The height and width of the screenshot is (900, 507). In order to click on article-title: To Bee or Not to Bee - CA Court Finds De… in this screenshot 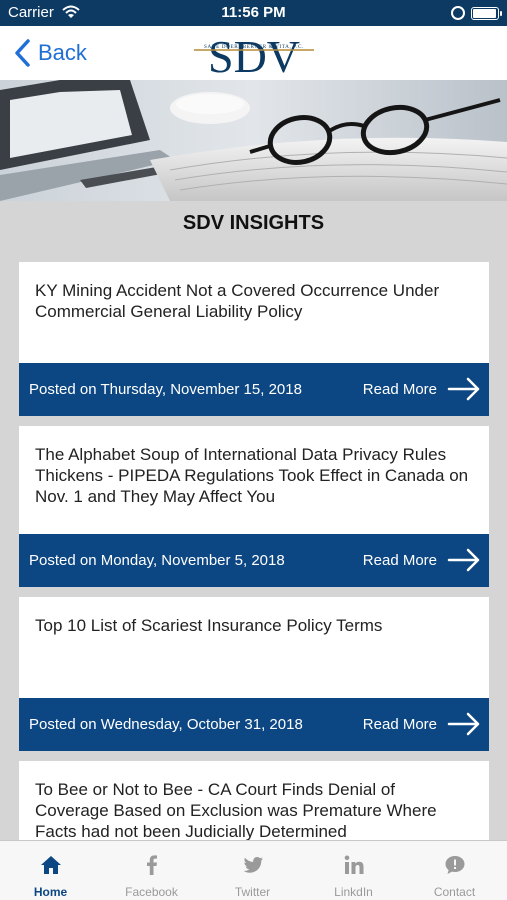, I will do `click(252, 810)`.